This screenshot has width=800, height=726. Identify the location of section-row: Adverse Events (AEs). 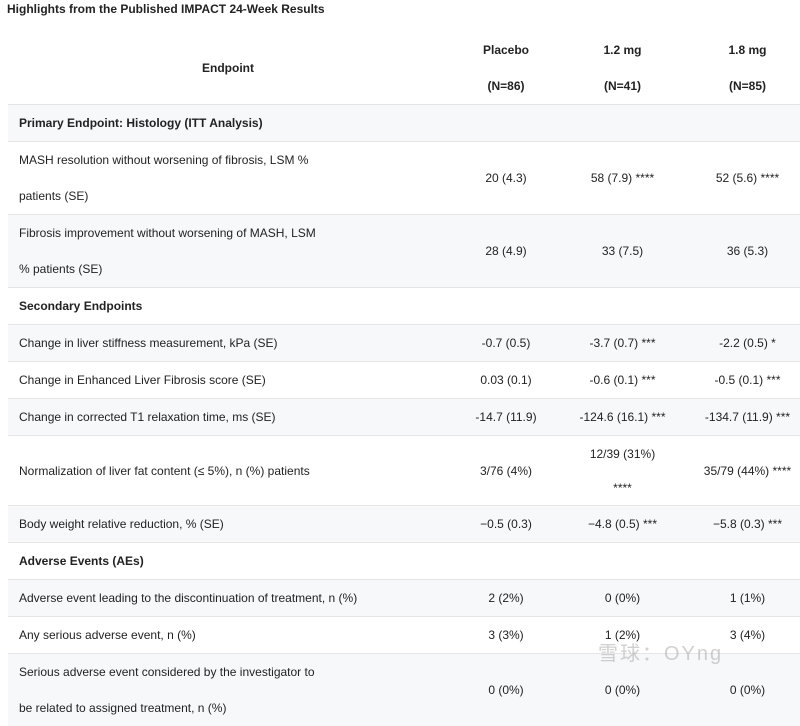
(404, 561).